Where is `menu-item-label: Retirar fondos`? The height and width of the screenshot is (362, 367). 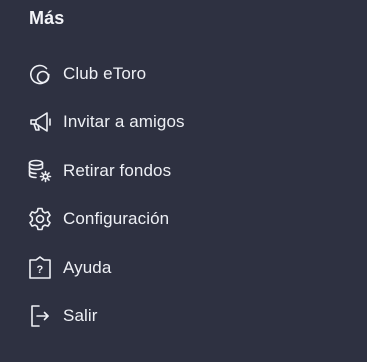
menu-item-label: Retirar fondos is located at coordinates (117, 170).